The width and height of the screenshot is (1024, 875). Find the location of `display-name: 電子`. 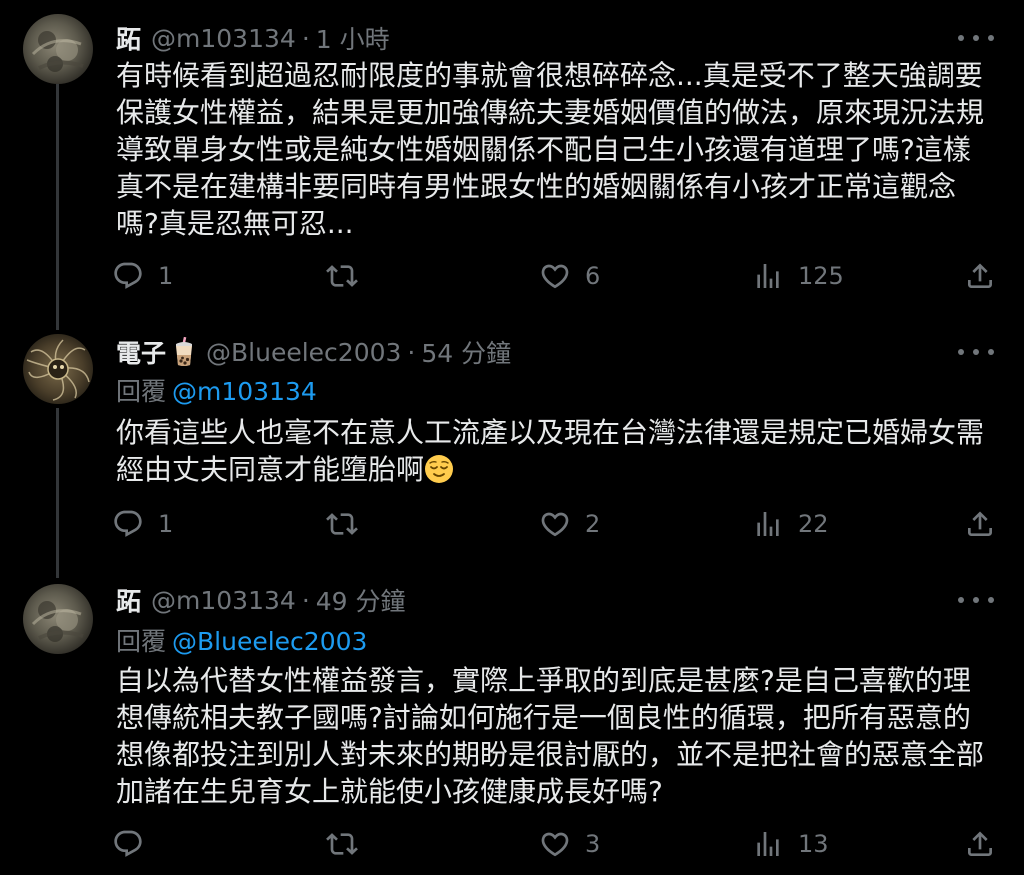

display-name: 電子 is located at coordinates (141, 352).